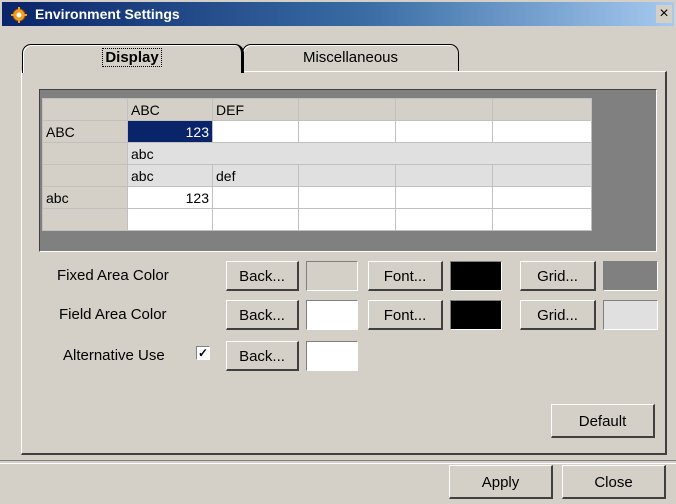 The image size is (676, 504). I want to click on default-button: Default, so click(603, 421).